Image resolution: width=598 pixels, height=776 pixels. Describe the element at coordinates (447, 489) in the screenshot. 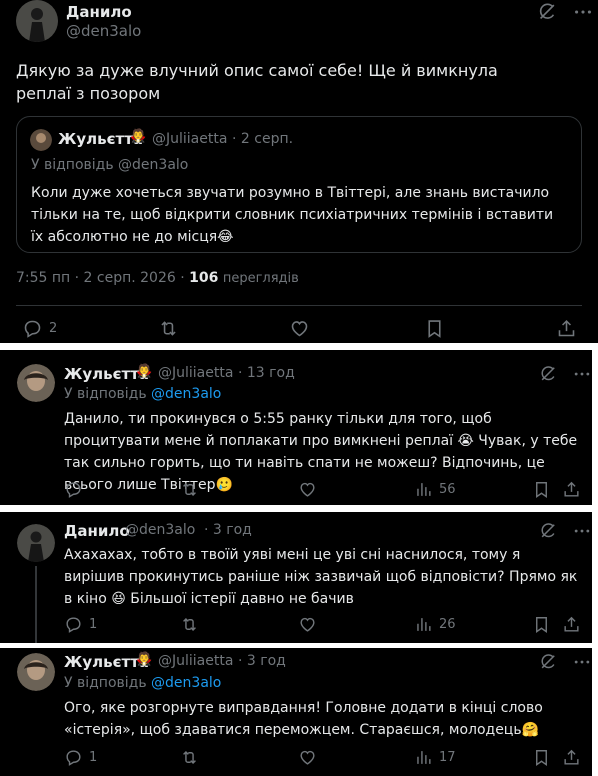

I see `views-count: 56` at that location.